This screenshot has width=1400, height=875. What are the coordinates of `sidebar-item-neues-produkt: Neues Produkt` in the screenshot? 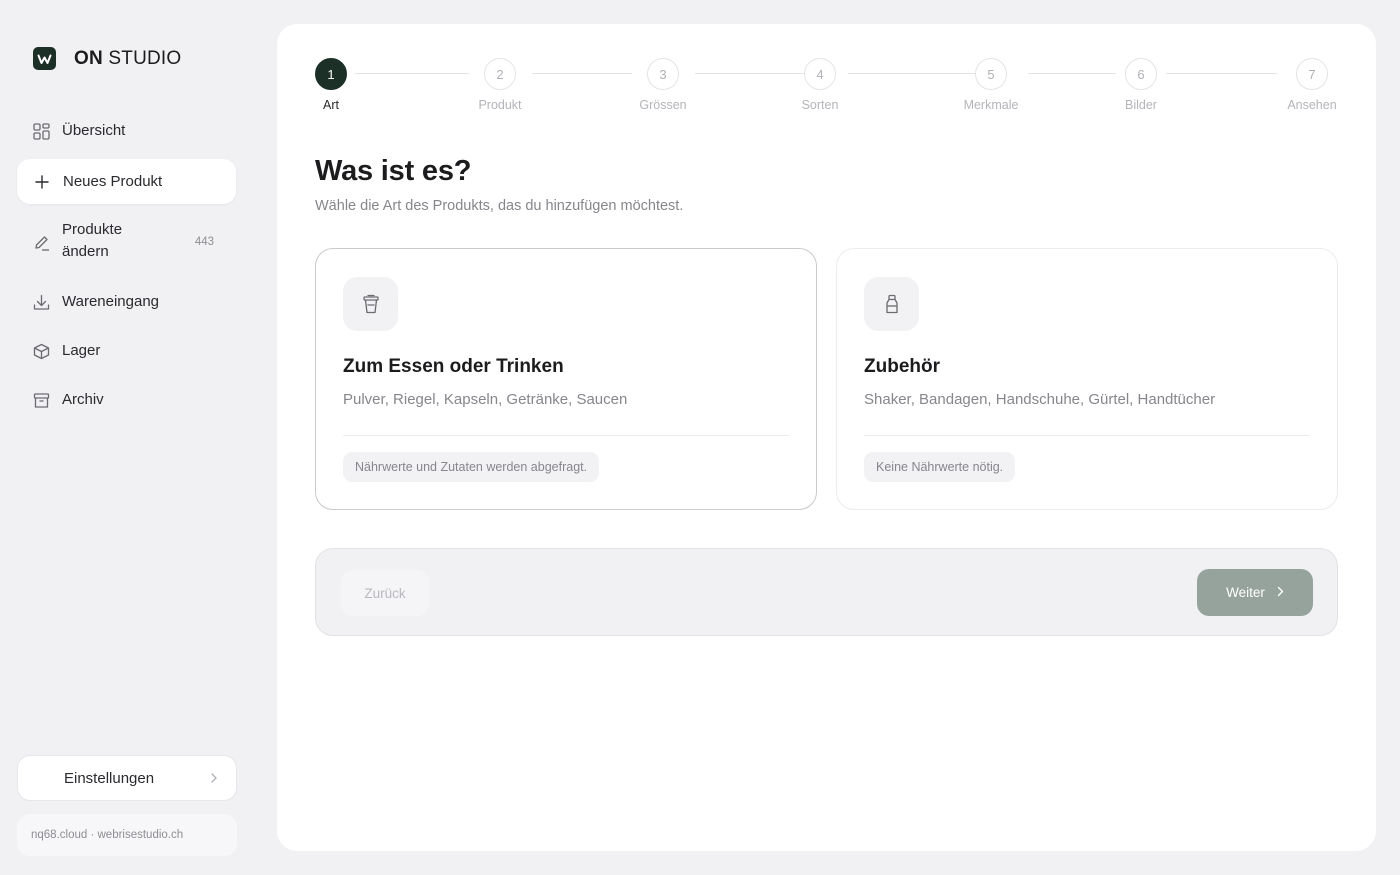 It's located at (126, 181).